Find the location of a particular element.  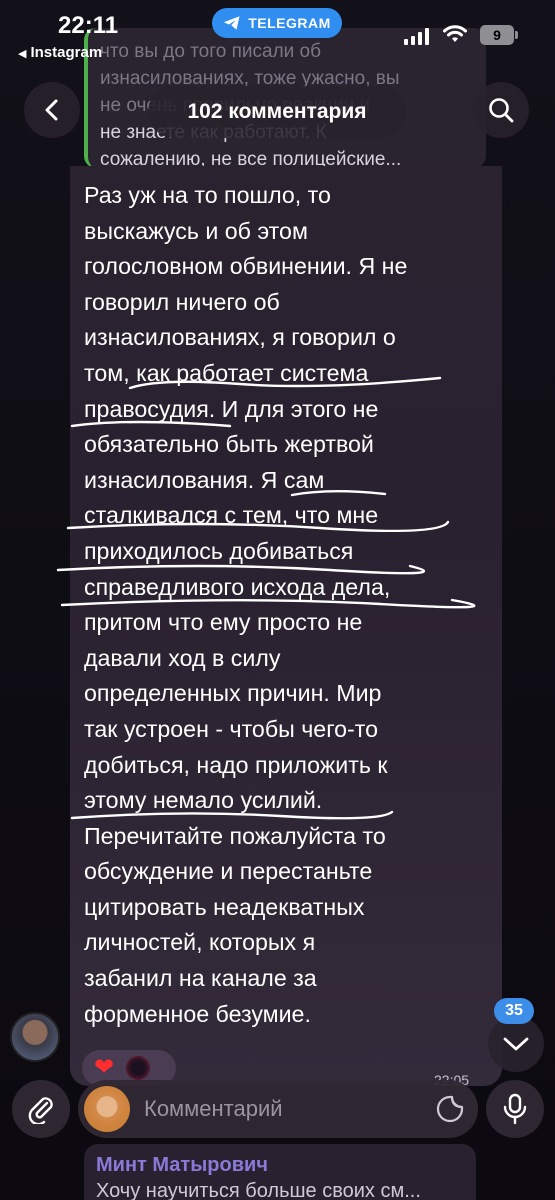

battery-indicator: 9 is located at coordinates (499, 35).